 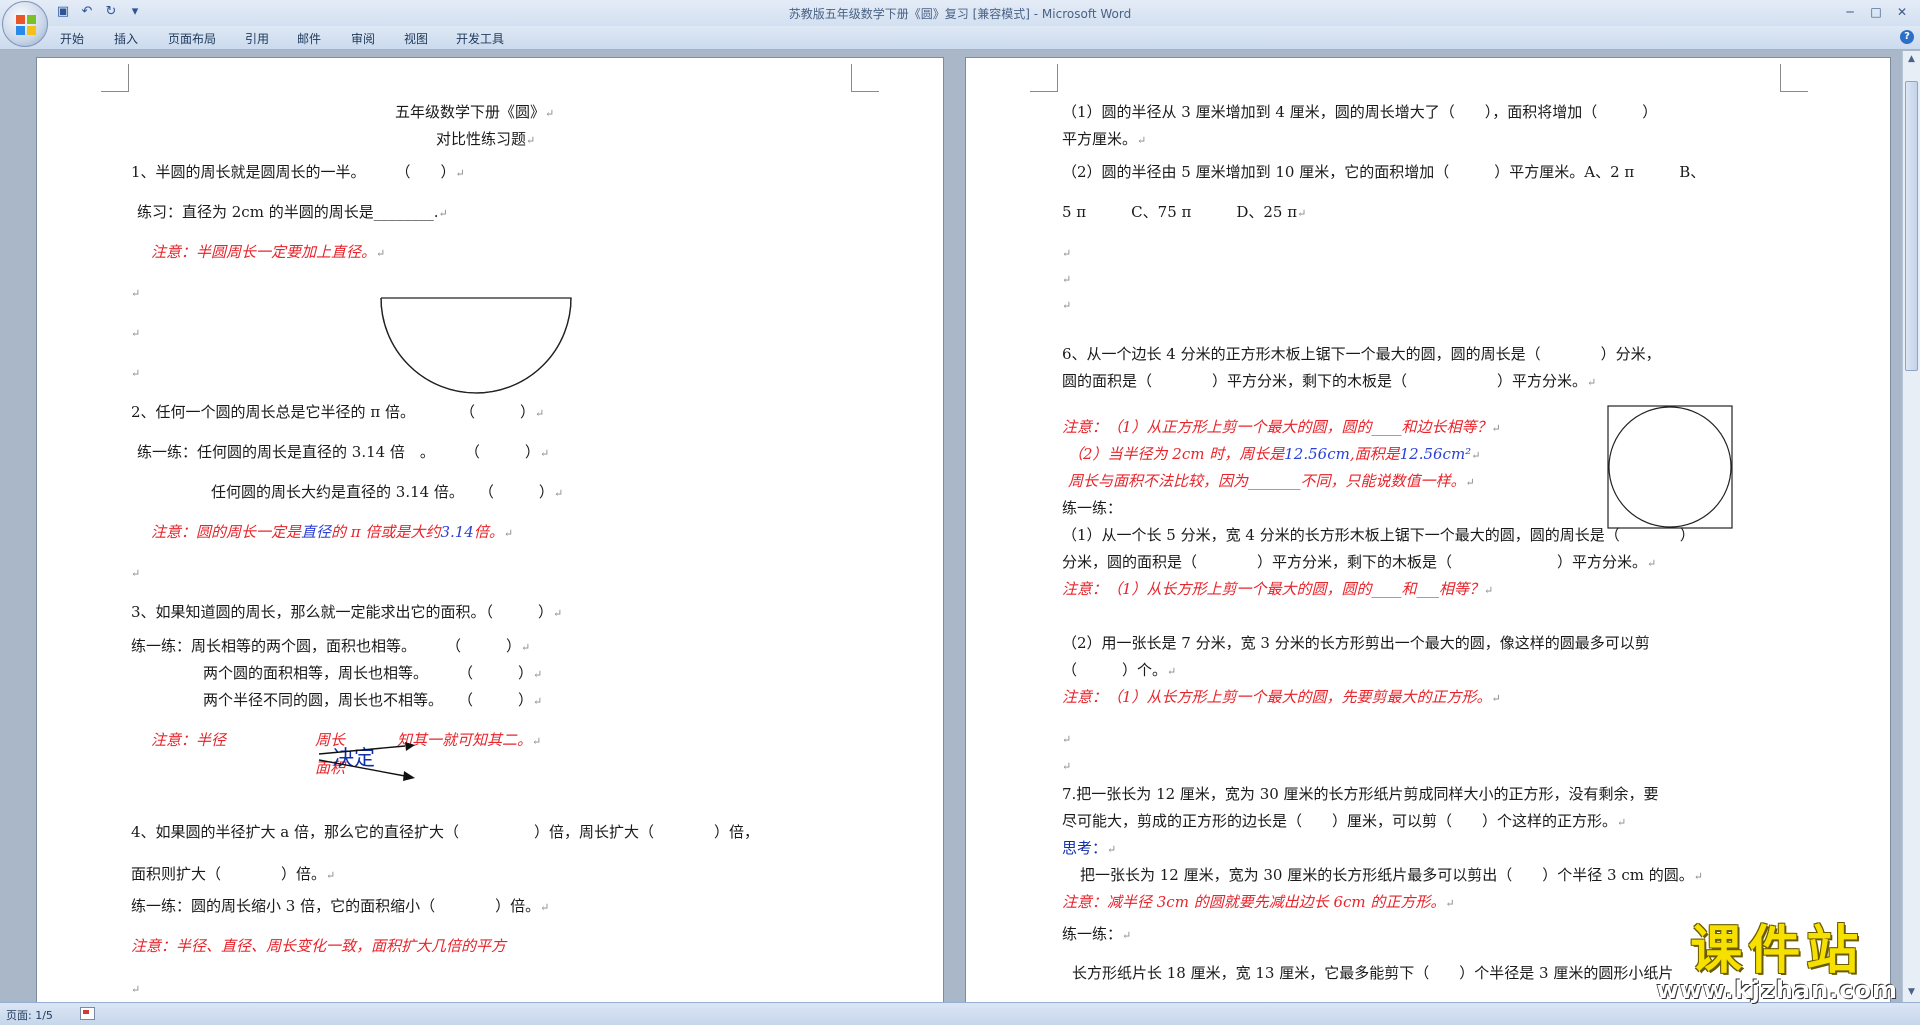 What do you see at coordinates (1344, 821) in the screenshot?
I see `question-7b: 尽可能大，剪成的正方形的边长是（ ）厘米，可以剪（ ）个这样的正方形。↵` at bounding box center [1344, 821].